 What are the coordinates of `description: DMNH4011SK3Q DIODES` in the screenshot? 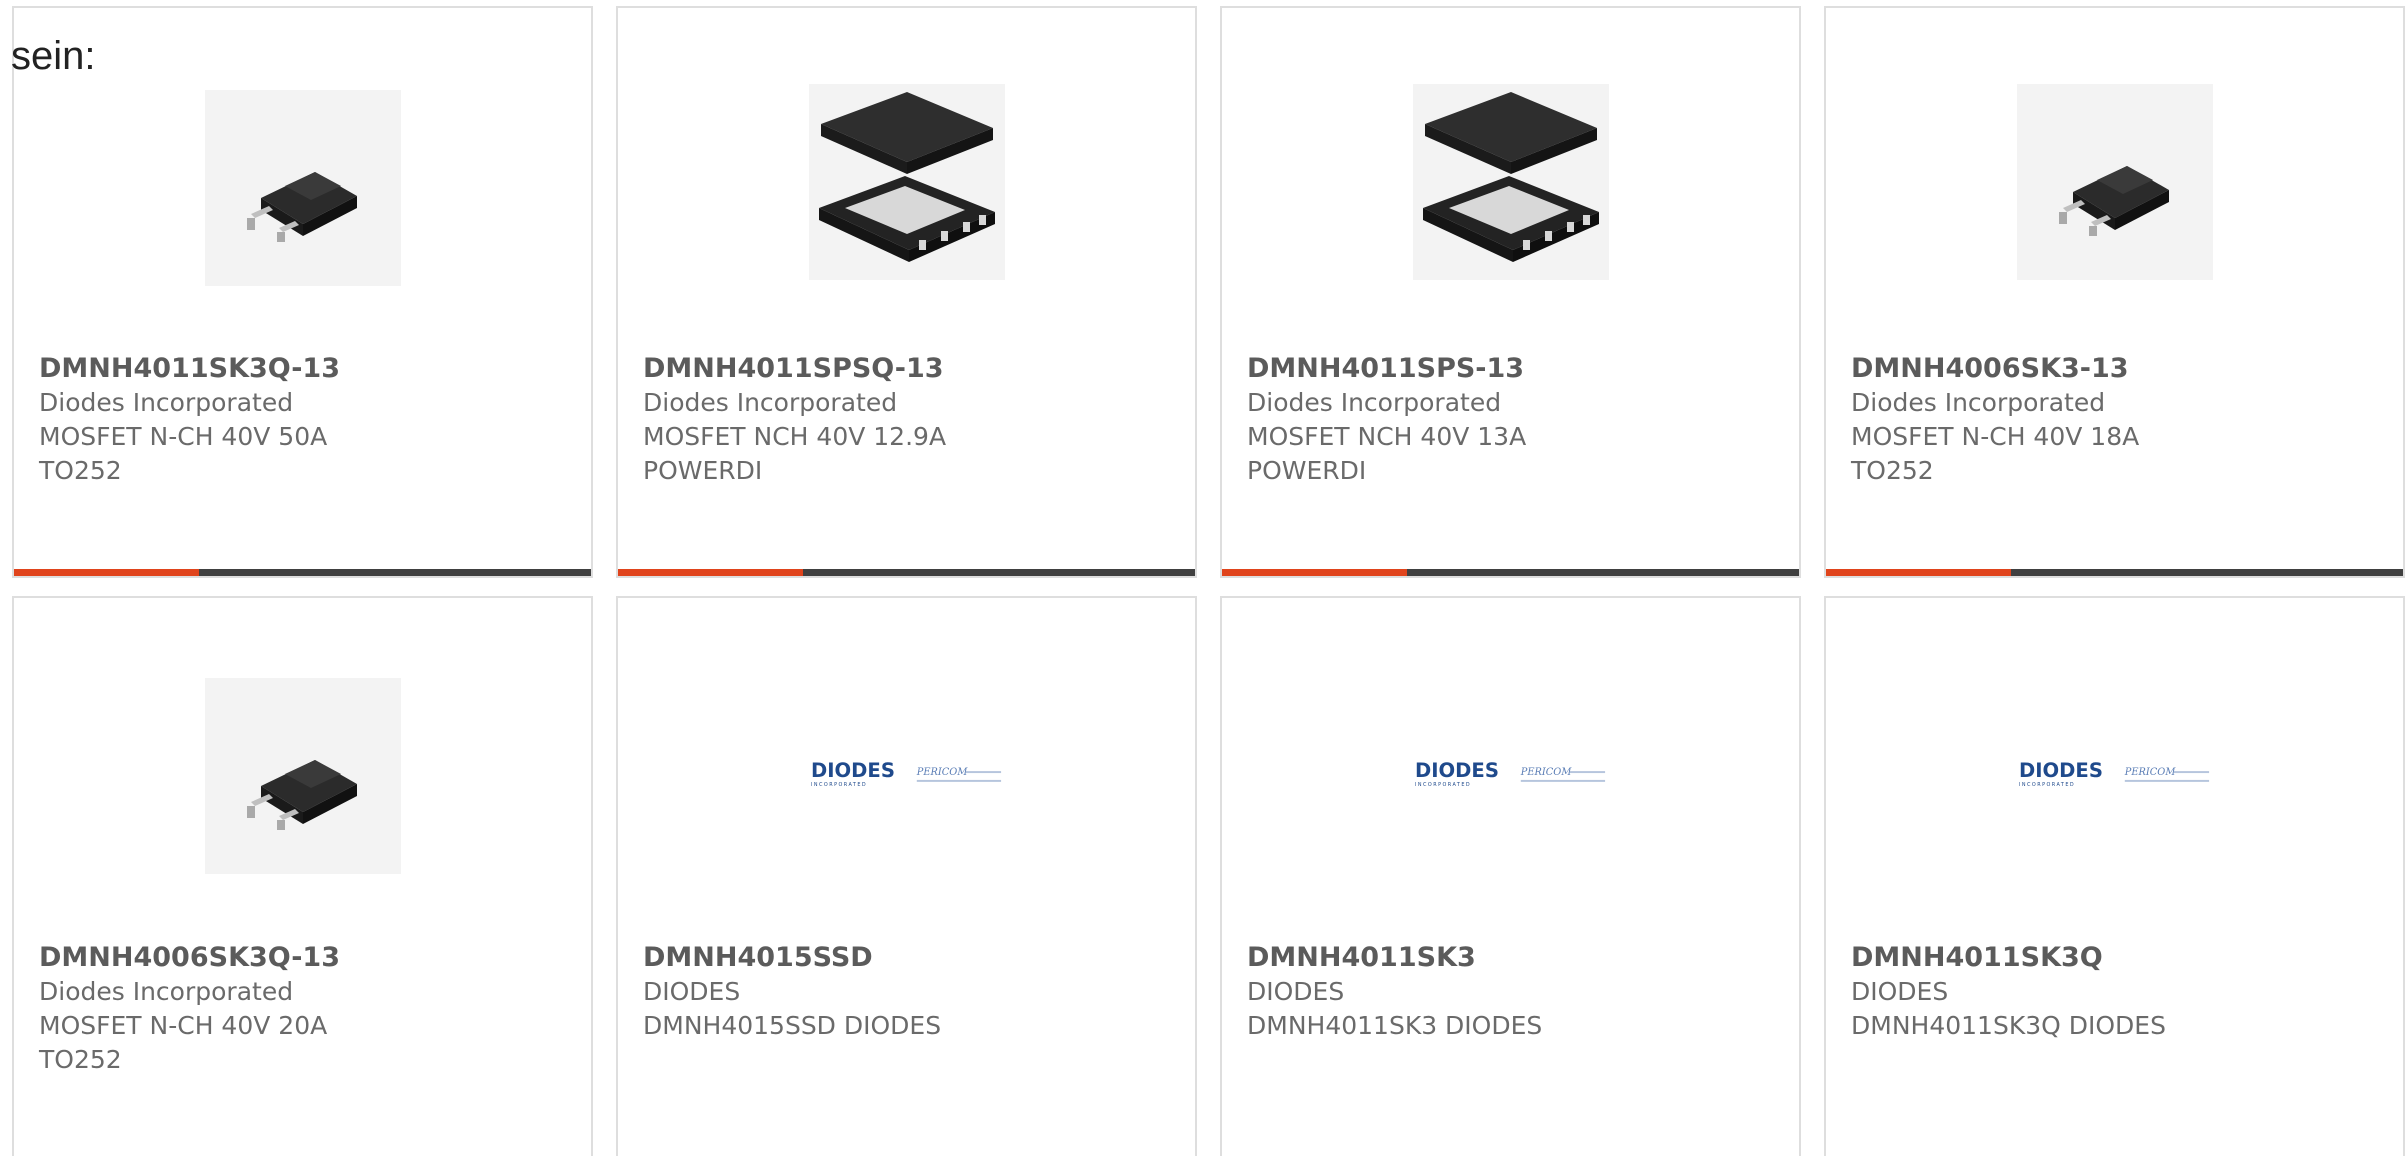 It's located at (2008, 1025).